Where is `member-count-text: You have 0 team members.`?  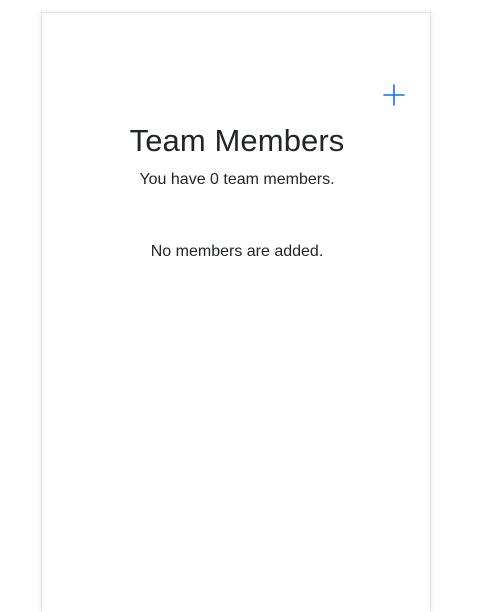 member-count-text: You have 0 team members. is located at coordinates (237, 179).